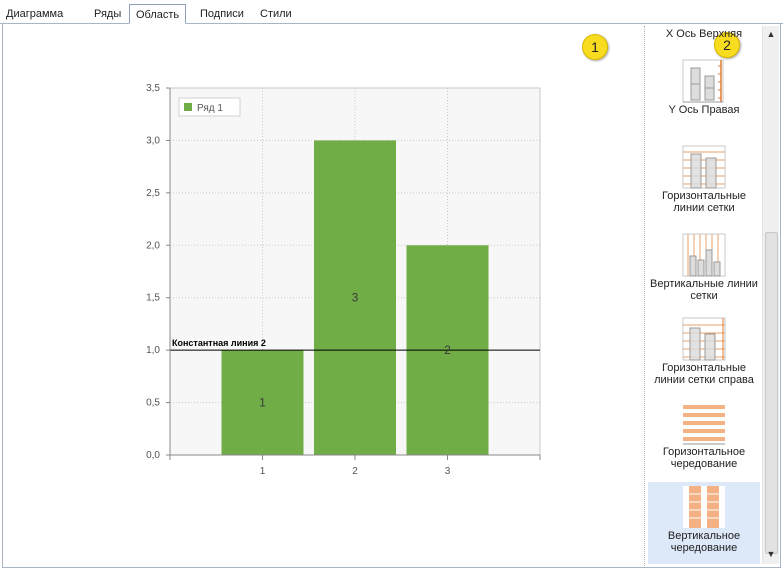  Describe the element at coordinates (153, 193) in the screenshot. I see `y-tick-label: 2,5` at that location.